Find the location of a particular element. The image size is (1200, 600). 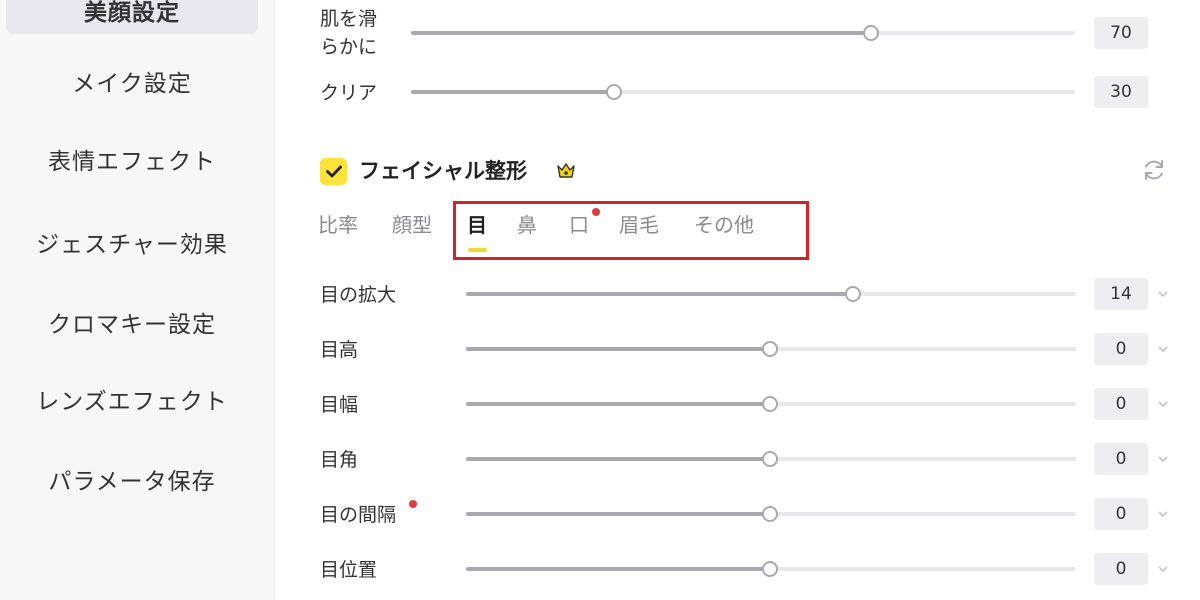

clear-slider-fill is located at coordinates (512, 92).